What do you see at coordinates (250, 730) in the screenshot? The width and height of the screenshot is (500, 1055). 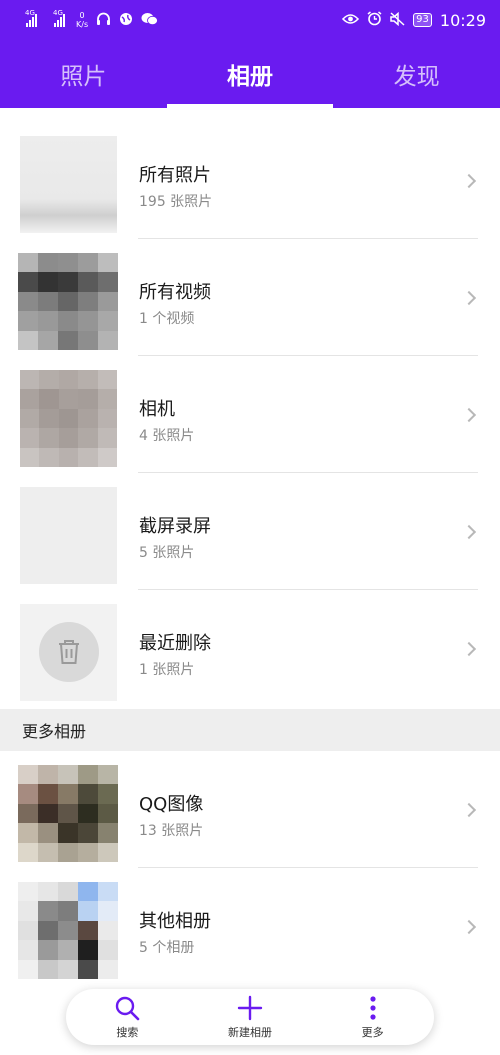 I see `more-albums-header: 更多相册` at bounding box center [250, 730].